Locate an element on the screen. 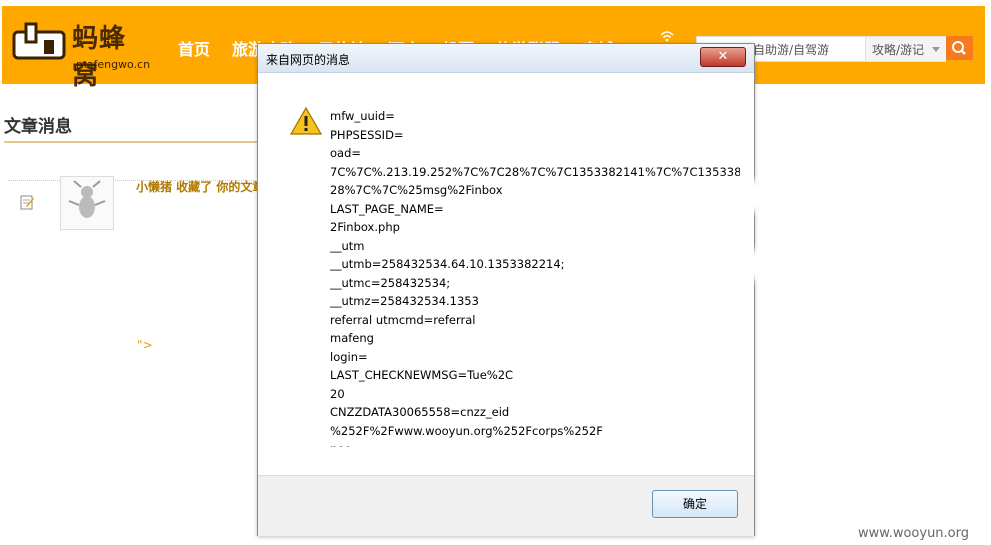 This screenshot has width=991, height=545. message-line: mfw_uuid= is located at coordinates (362, 116).